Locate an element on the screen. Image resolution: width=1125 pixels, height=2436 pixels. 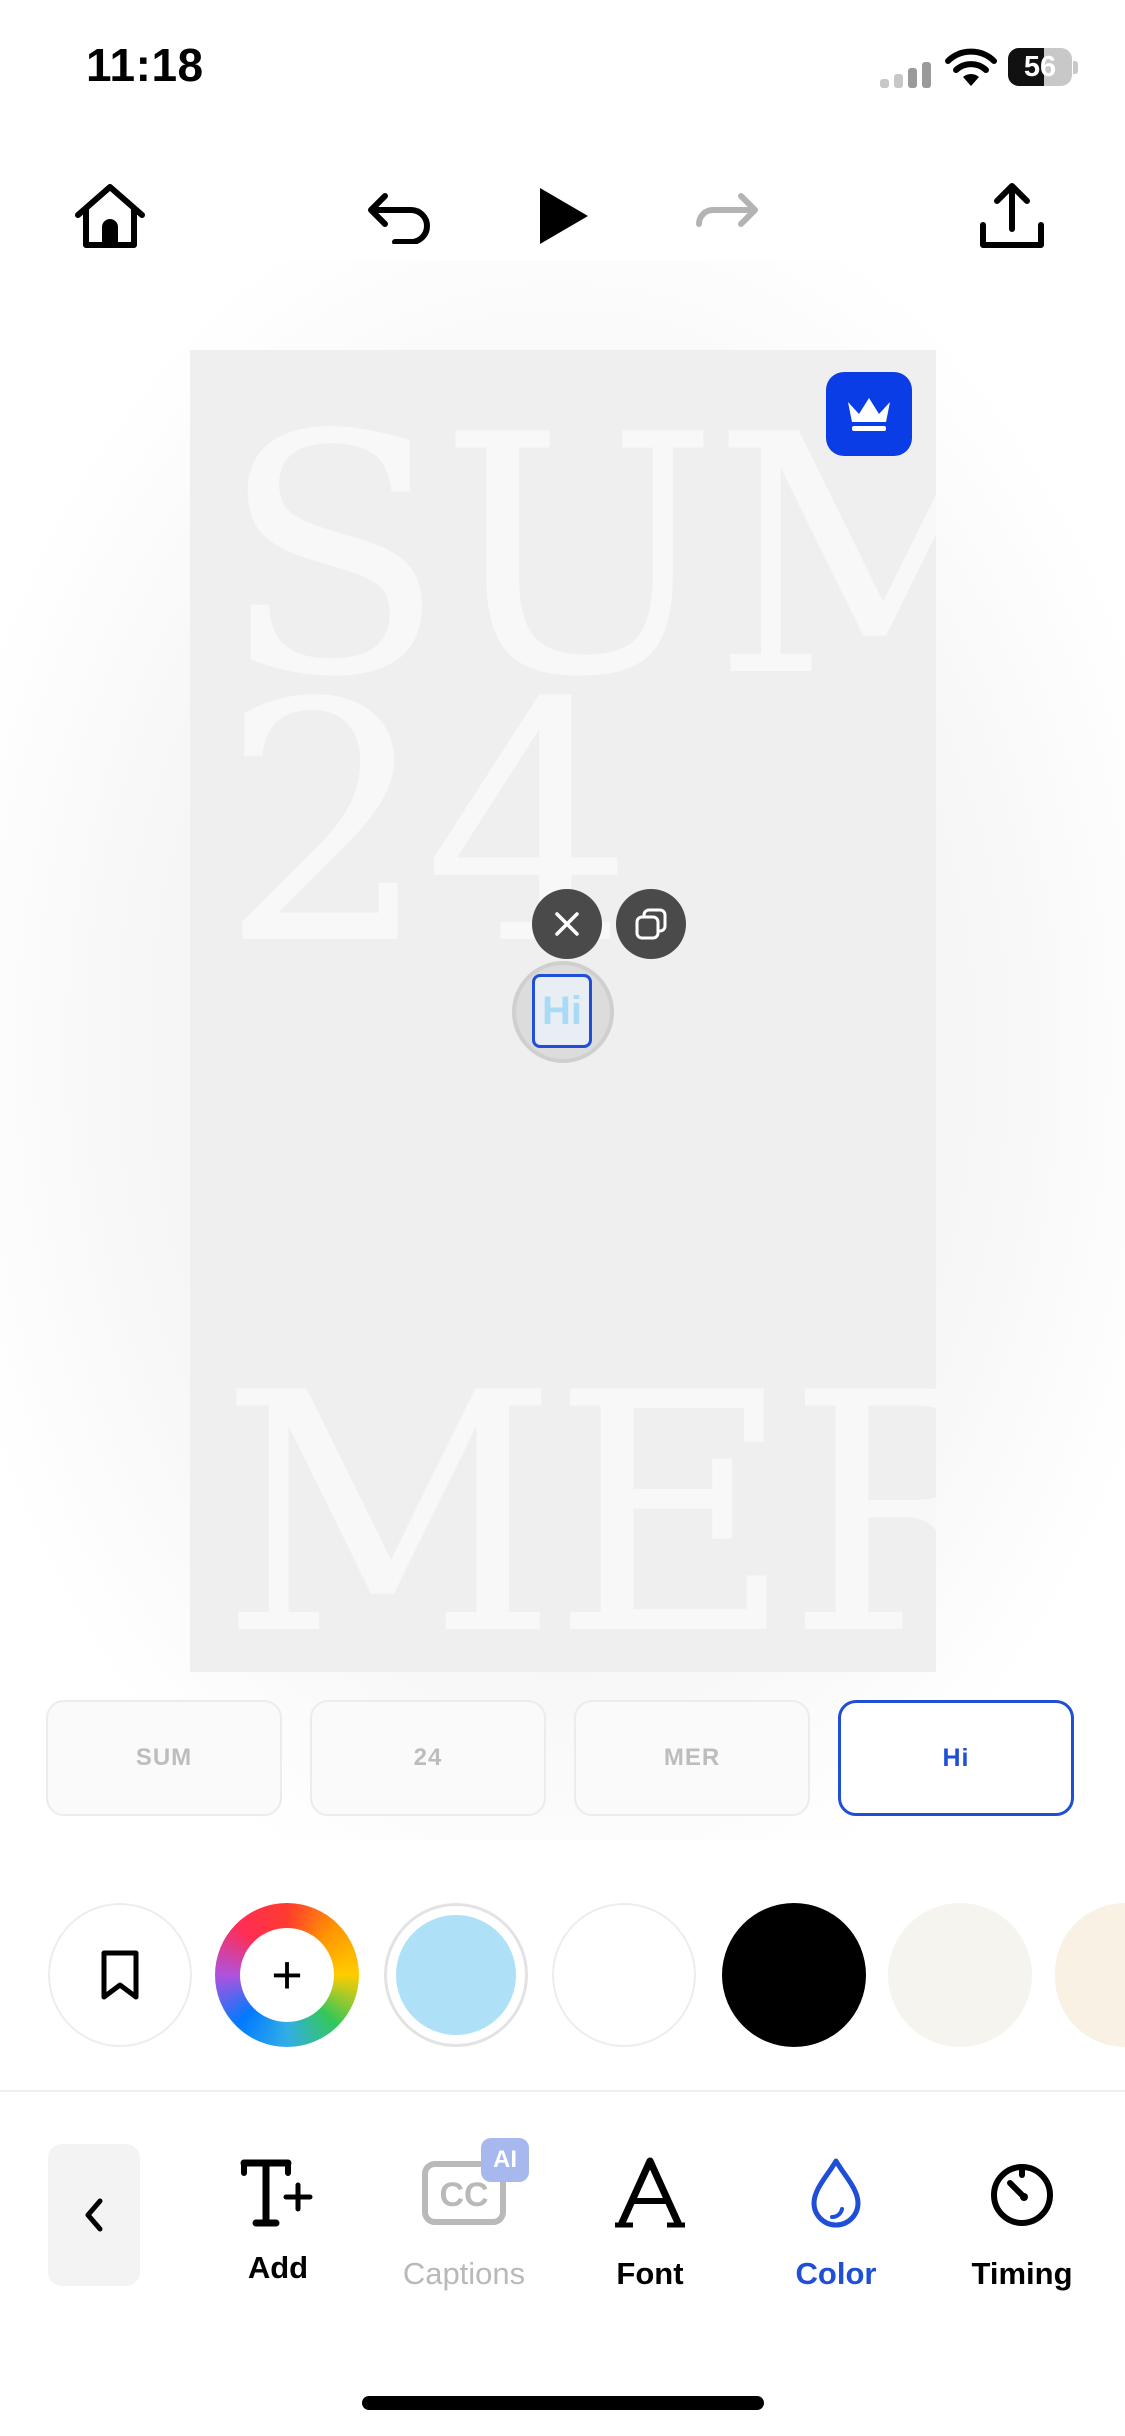
chevron-left-icon is located at coordinates (94, 2215).